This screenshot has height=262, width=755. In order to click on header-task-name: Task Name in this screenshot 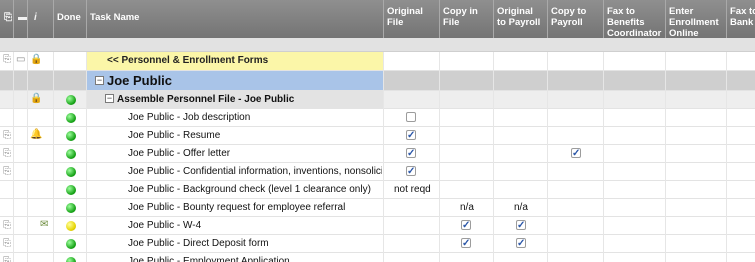, I will do `click(235, 19)`.